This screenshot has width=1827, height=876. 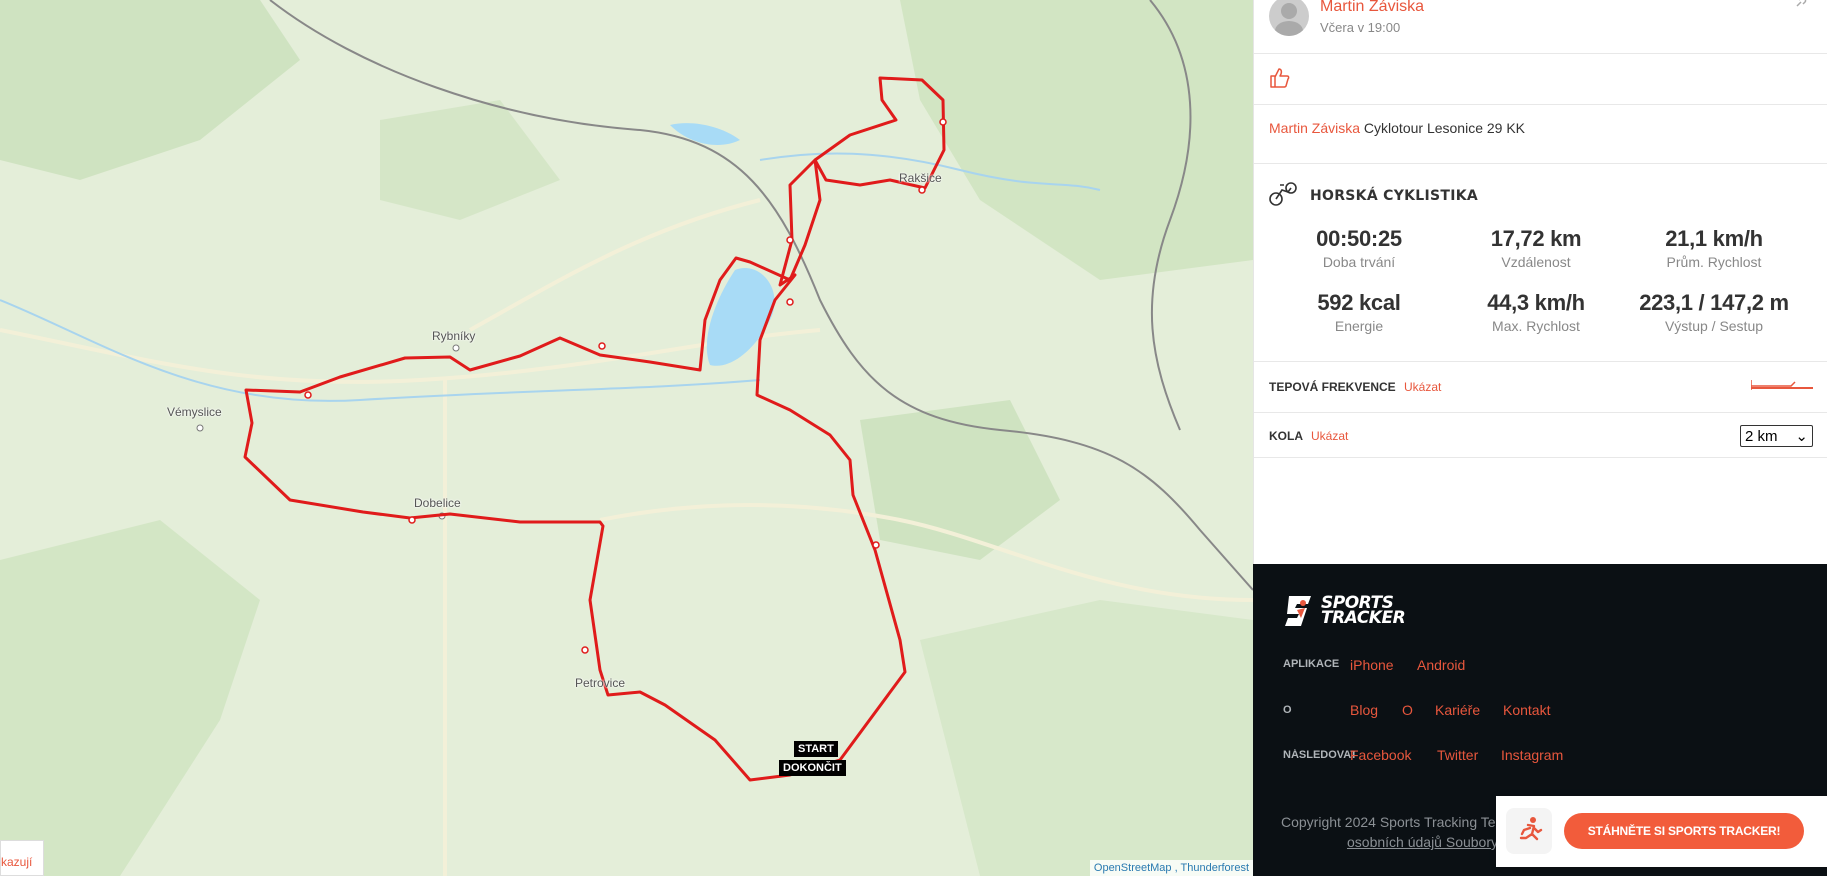 What do you see at coordinates (1422, 842) in the screenshot?
I see `privacy-link: osobních údajů Soubory` at bounding box center [1422, 842].